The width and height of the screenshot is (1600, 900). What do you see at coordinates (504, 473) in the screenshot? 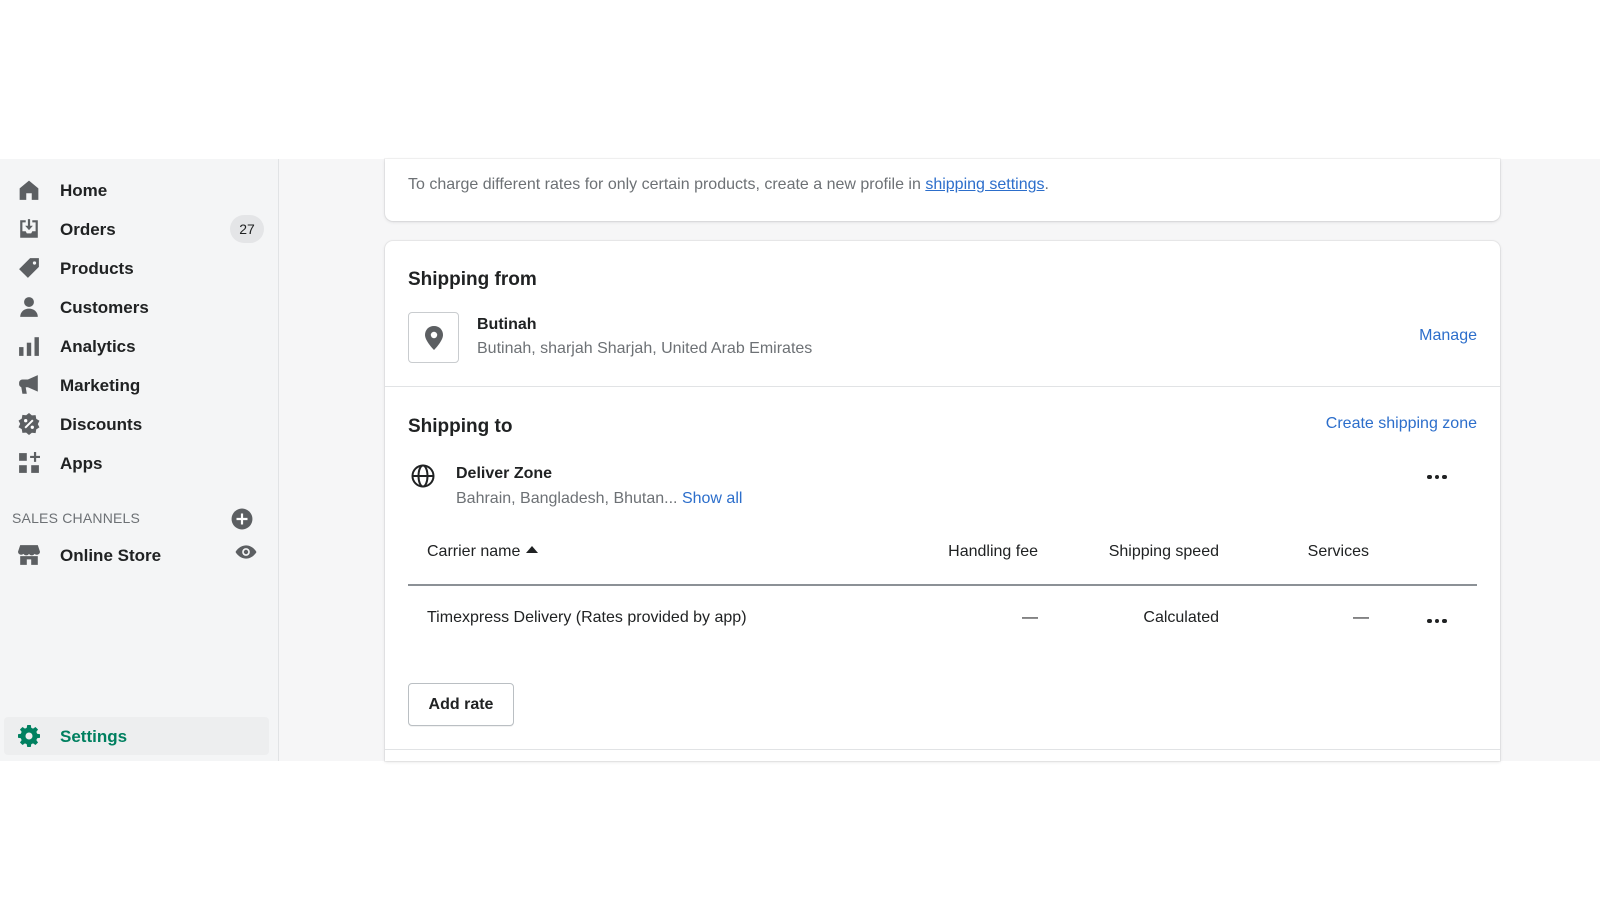
I see `zone-name: Deliver Zone` at bounding box center [504, 473].